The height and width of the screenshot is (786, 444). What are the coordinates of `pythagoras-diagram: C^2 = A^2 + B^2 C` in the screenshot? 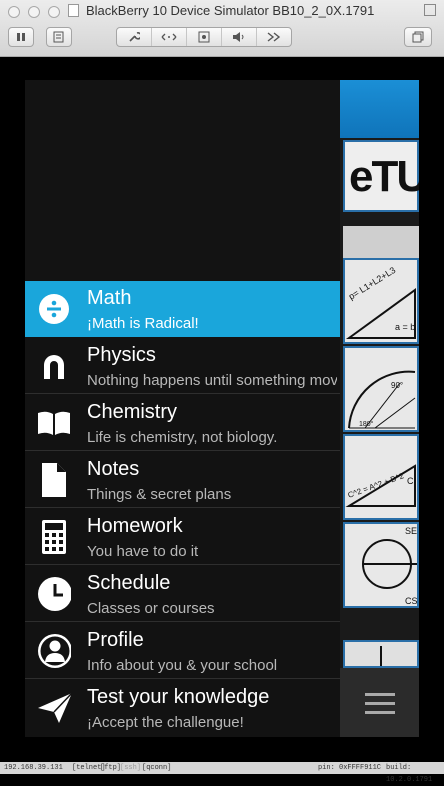 It's located at (380, 485).